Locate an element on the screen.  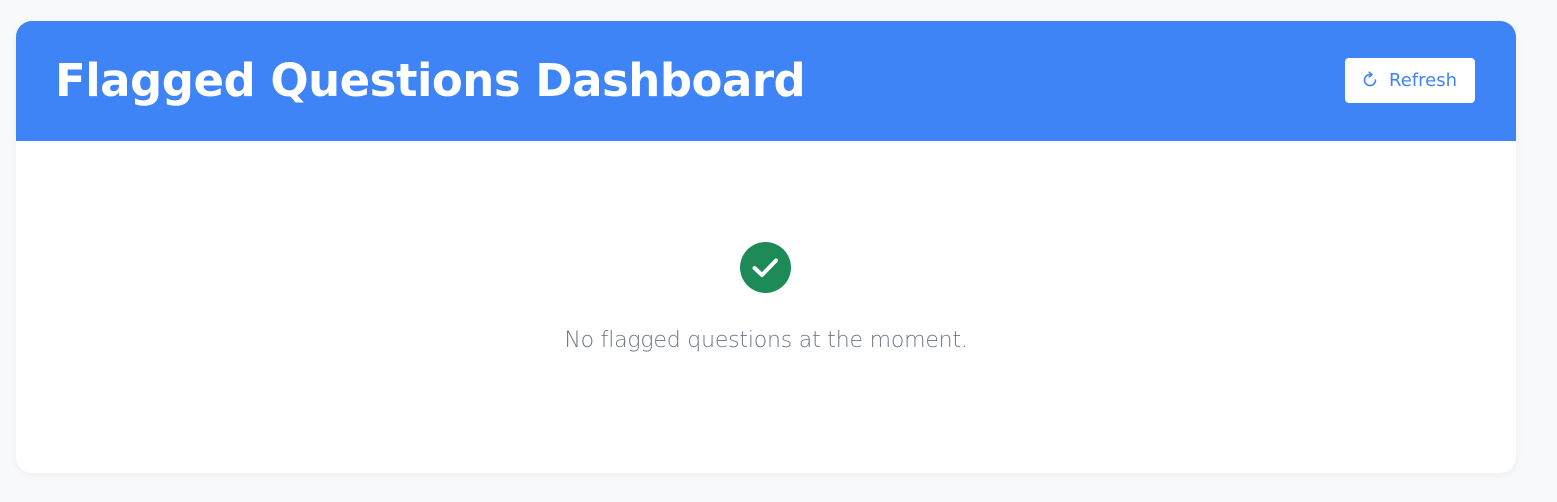
refresh-button: Refresh is located at coordinates (1410, 80).